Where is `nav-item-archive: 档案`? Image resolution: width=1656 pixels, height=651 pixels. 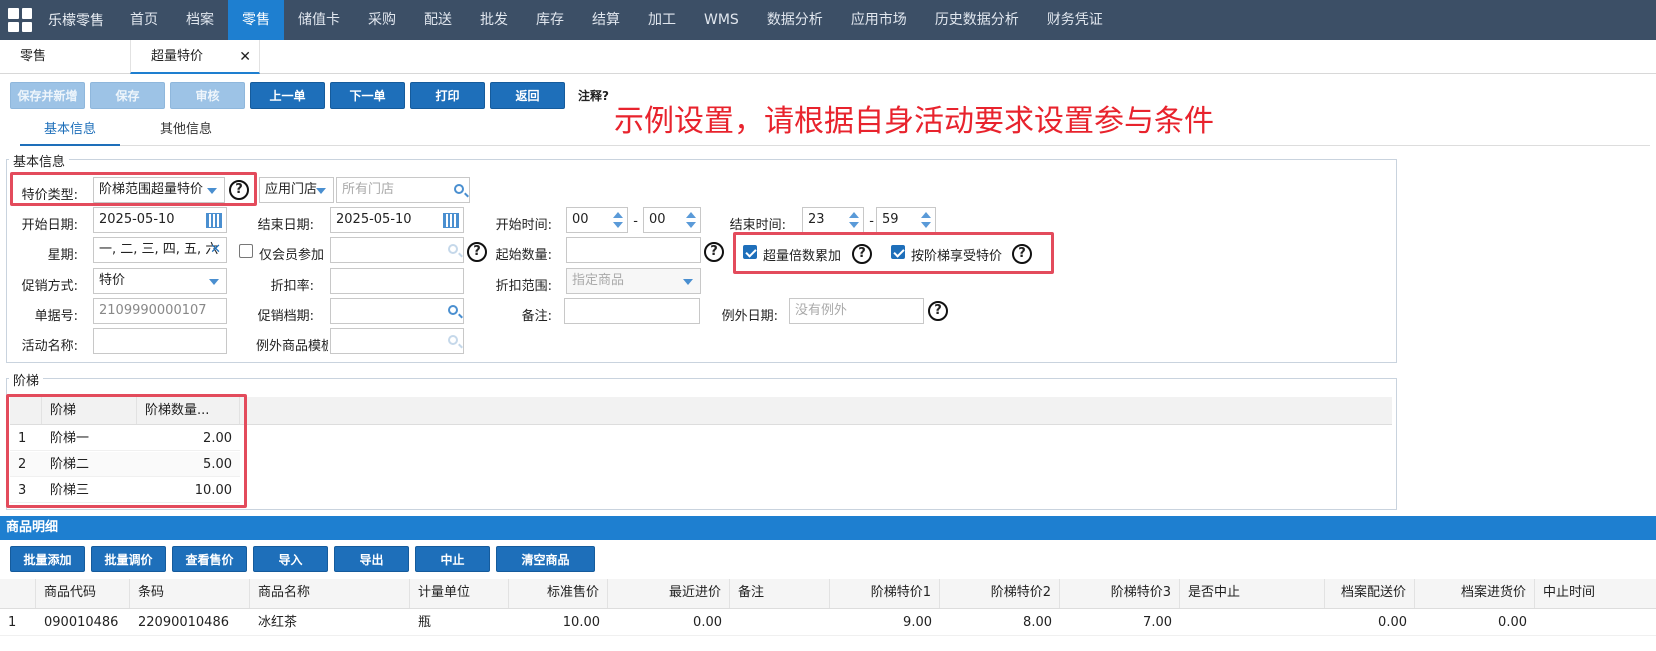
nav-item-archive: 档案 is located at coordinates (200, 20).